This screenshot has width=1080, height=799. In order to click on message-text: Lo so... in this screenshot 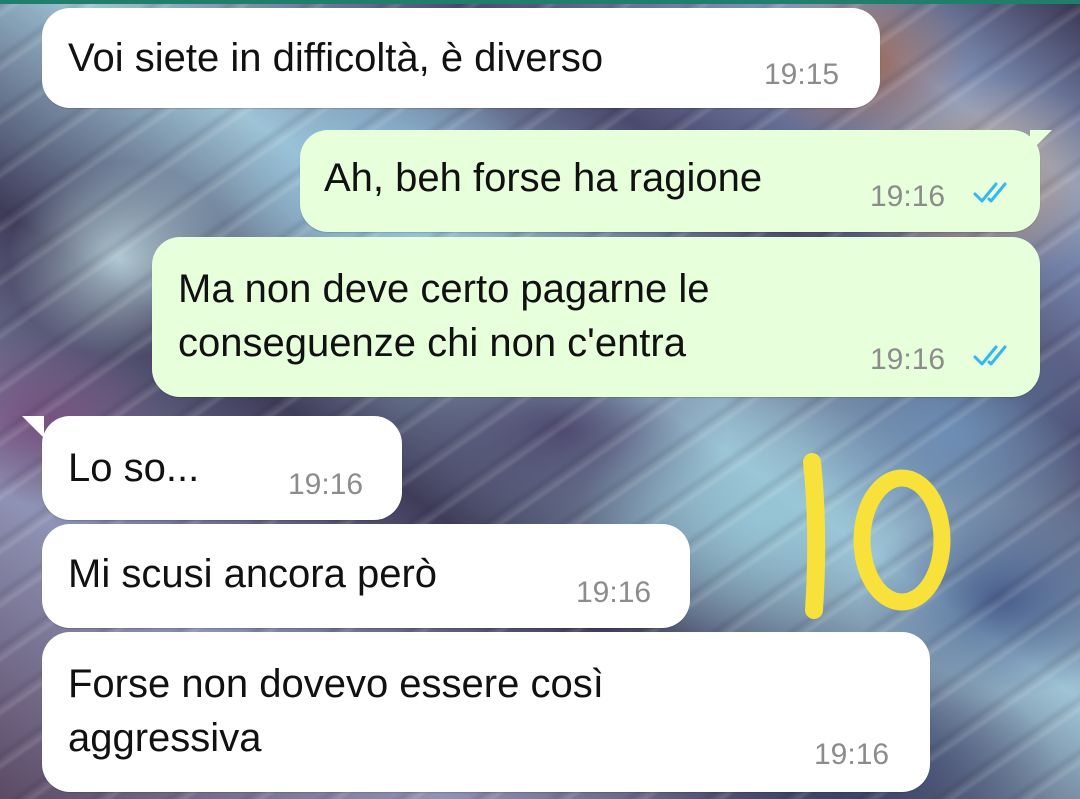, I will do `click(134, 468)`.